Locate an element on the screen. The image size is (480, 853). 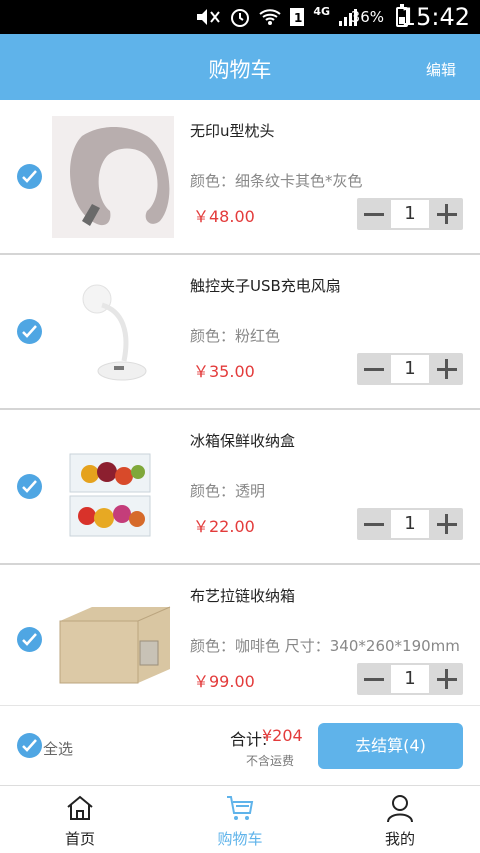
checkout-bar: 全选 合计: ¥204 不含运费 去结算(4) is located at coordinates (240, 747).